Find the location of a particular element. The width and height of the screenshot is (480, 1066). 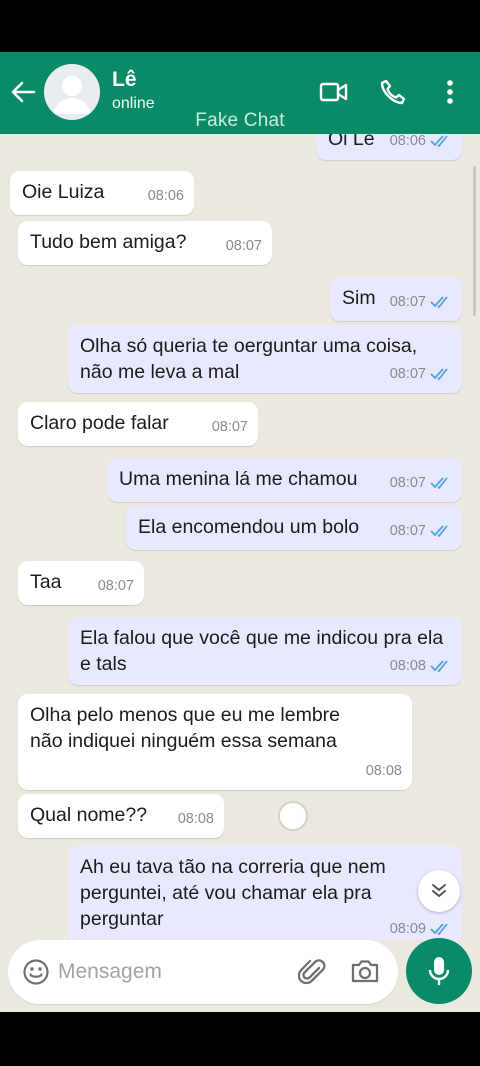

message-incoming: Claro pode falar 08:07 is located at coordinates (138, 424).